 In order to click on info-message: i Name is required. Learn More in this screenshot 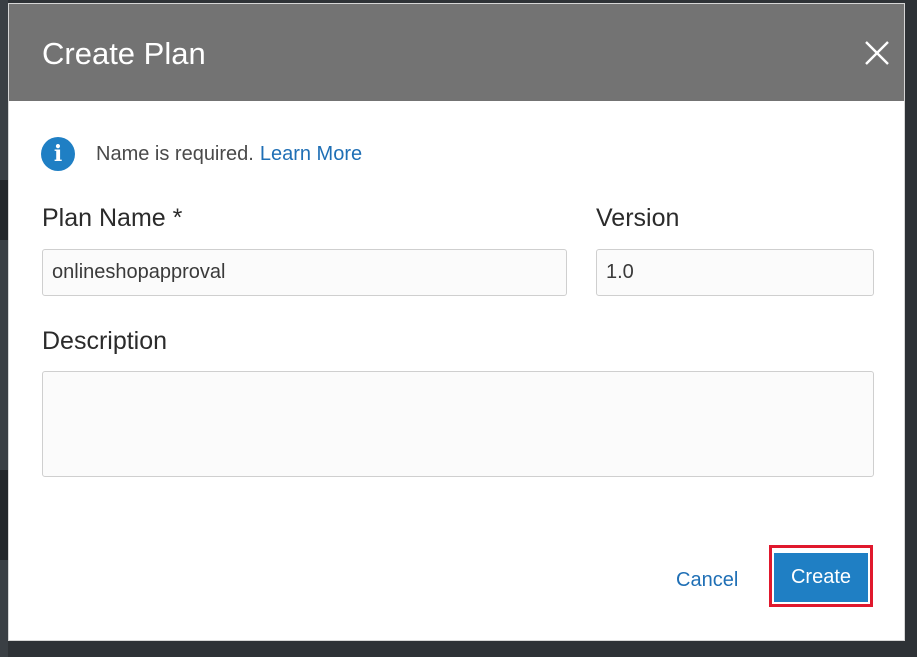, I will do `click(201, 154)`.